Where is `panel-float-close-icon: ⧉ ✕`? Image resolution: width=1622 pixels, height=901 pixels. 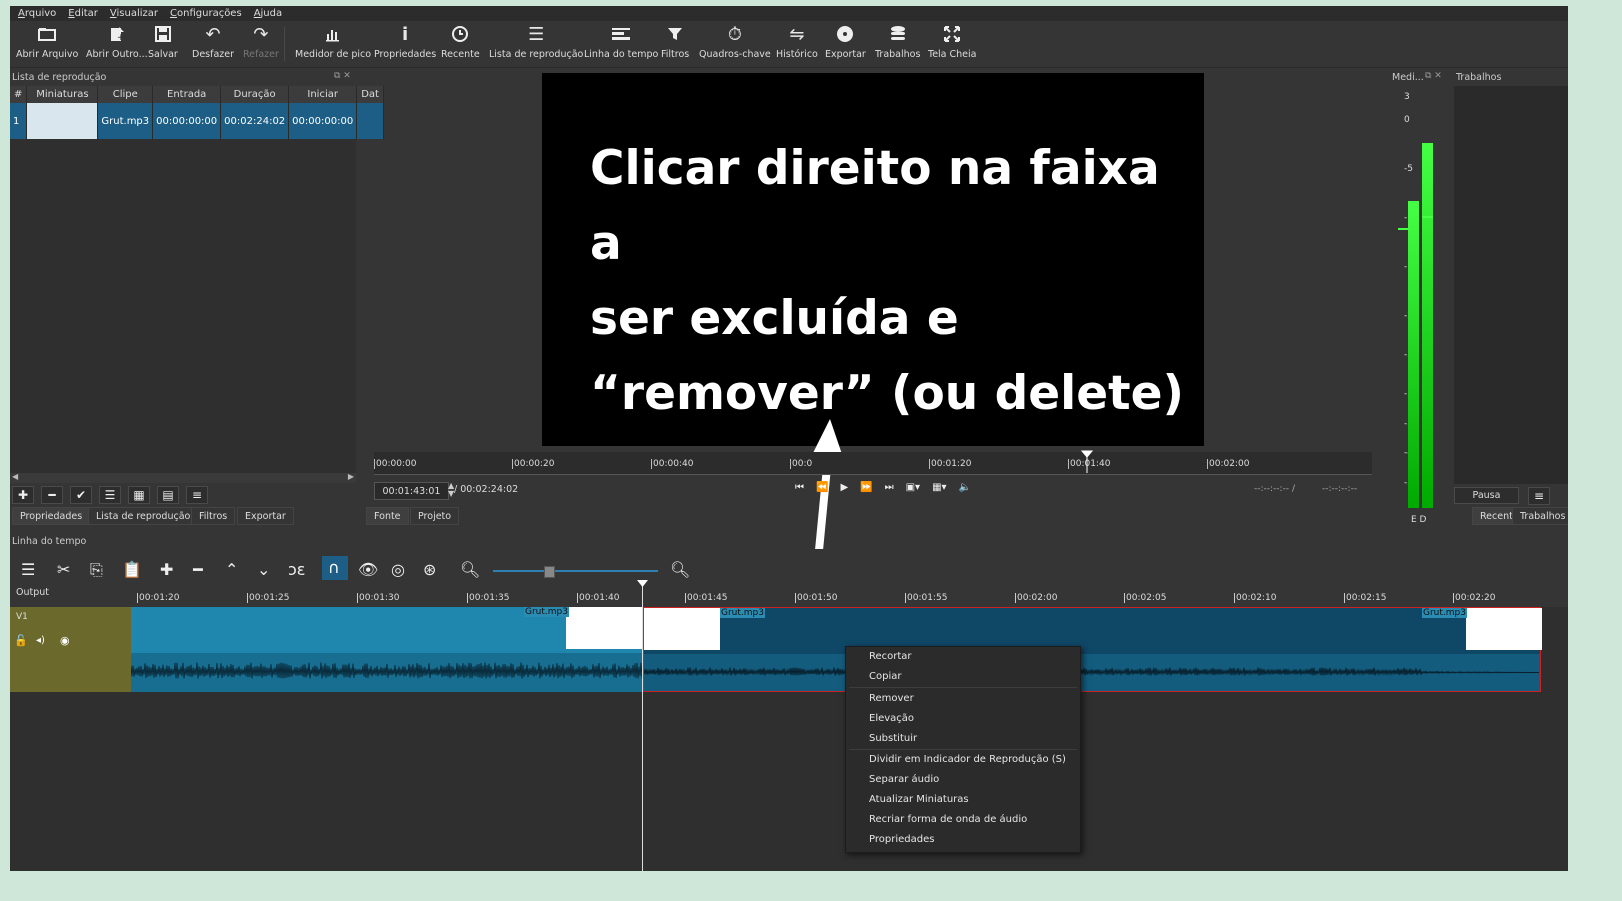
panel-float-close-icon: ⧉ ✕ is located at coordinates (342, 76).